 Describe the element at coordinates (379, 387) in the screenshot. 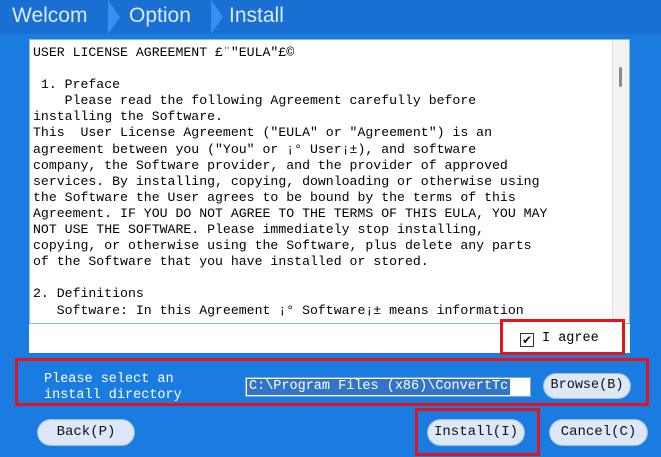

I see `install-directory-value: C:\Program Files (x86)\ConvertTc` at that location.